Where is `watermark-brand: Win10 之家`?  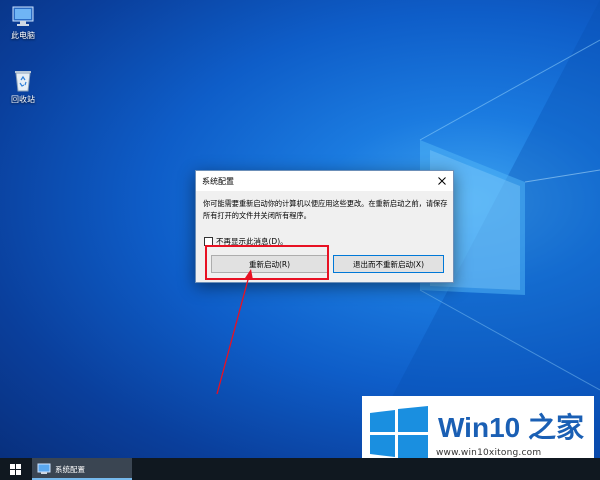 watermark-brand: Win10 之家 is located at coordinates (511, 427).